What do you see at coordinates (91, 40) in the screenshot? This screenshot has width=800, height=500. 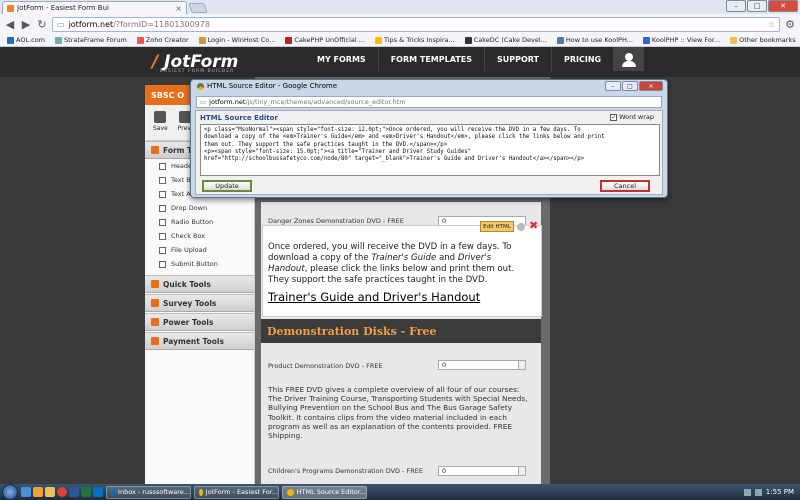 I see `bookmark-item: StrataFrame Forum` at bounding box center [91, 40].